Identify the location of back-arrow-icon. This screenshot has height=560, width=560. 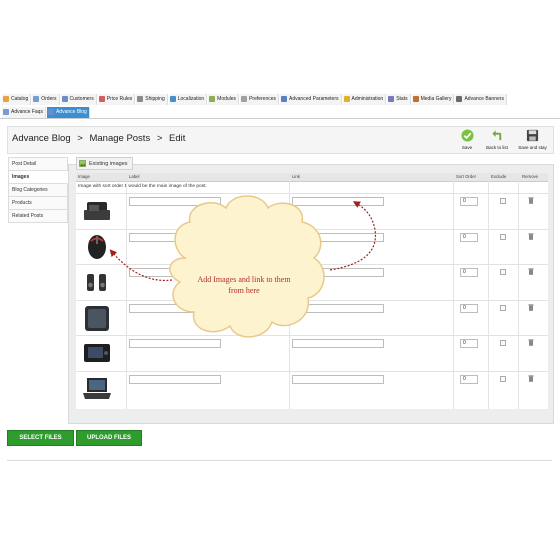
(496, 135).